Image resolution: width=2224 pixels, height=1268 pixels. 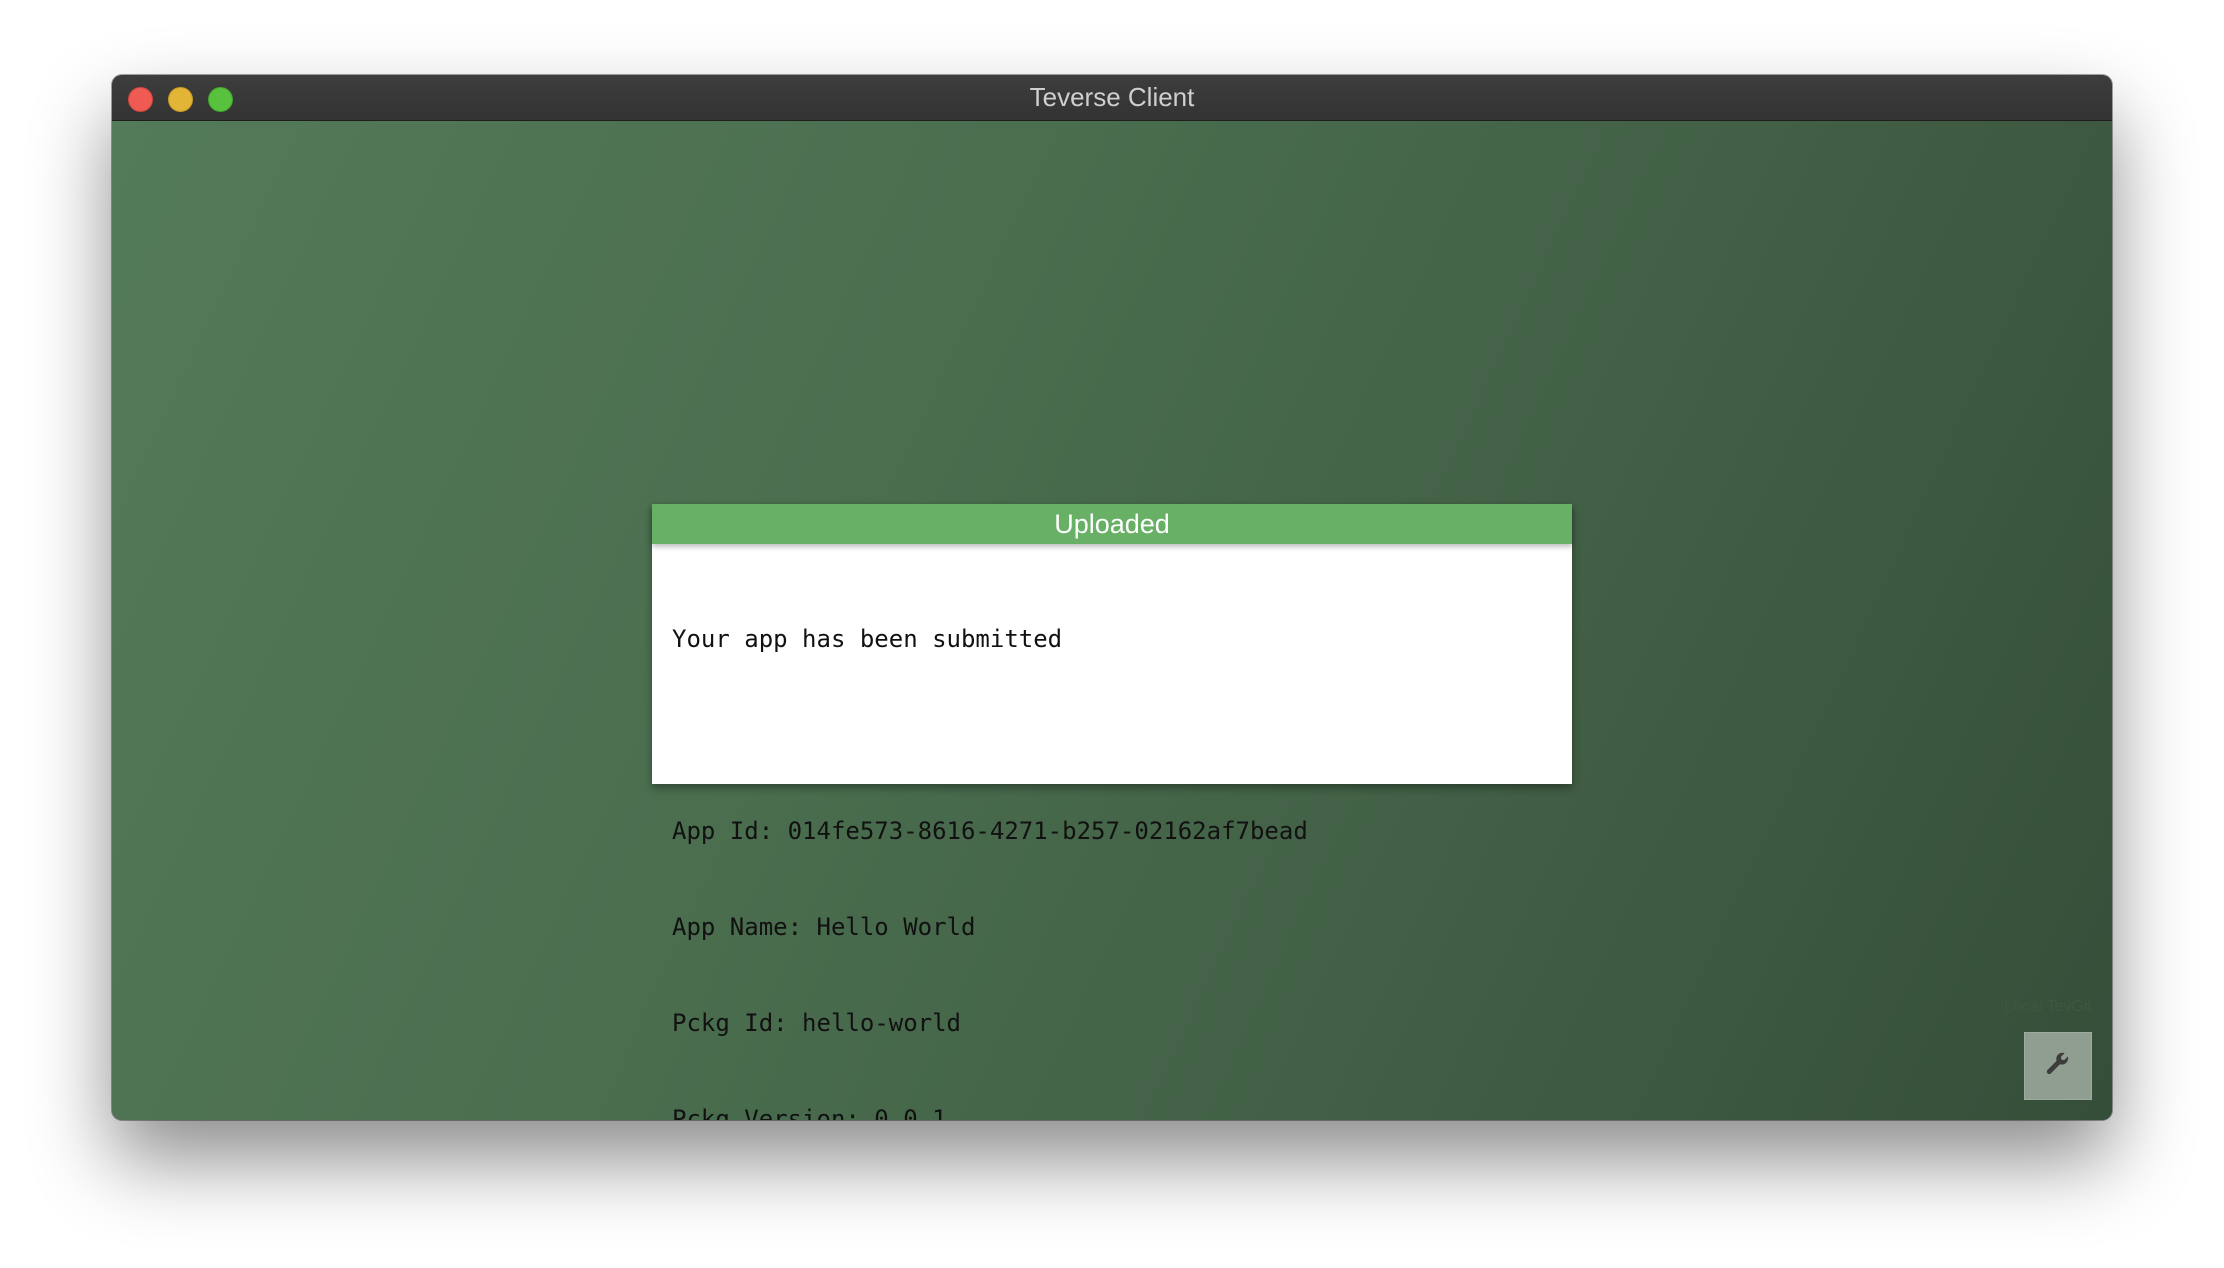 I want to click on package-version-line: Pckg Version: 0.0.1, so click(x=809, y=1112).